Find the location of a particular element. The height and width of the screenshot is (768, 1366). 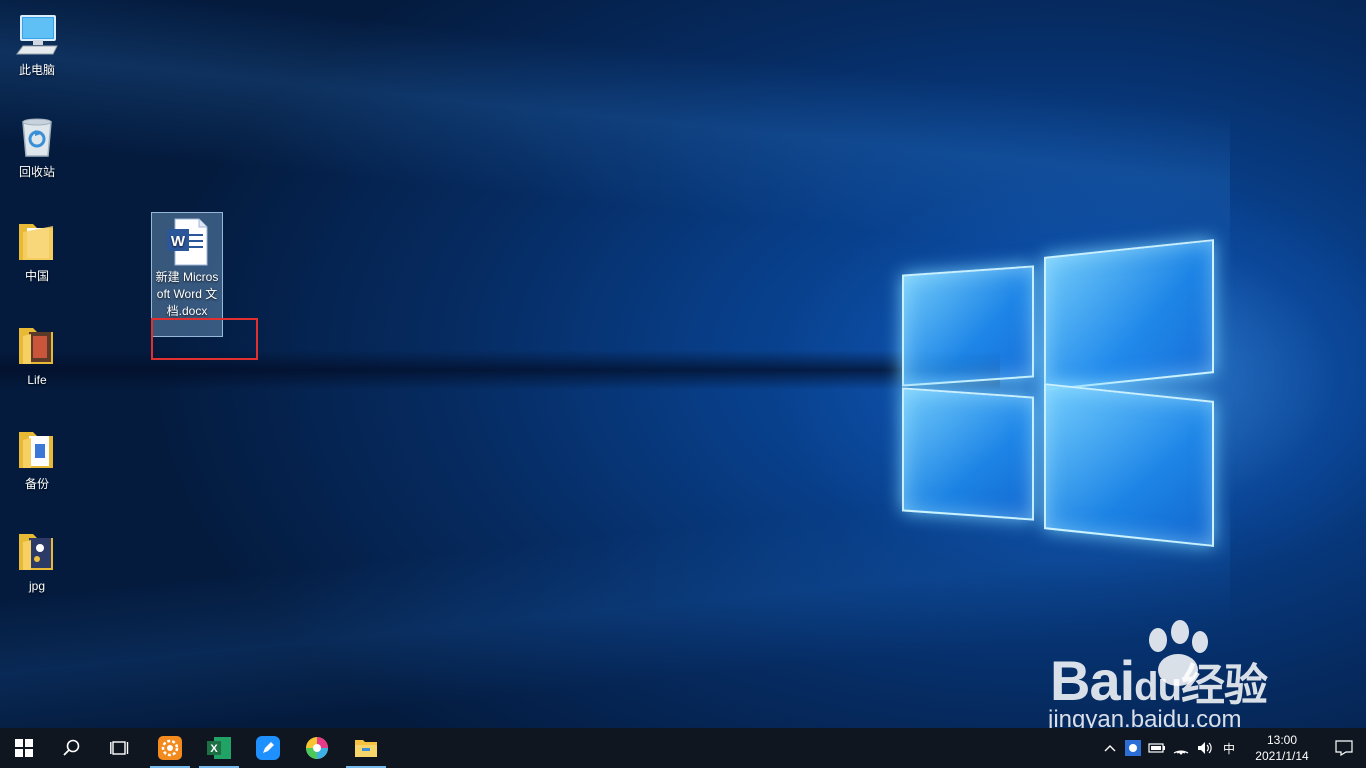

battery-button is located at coordinates (1157, 748).